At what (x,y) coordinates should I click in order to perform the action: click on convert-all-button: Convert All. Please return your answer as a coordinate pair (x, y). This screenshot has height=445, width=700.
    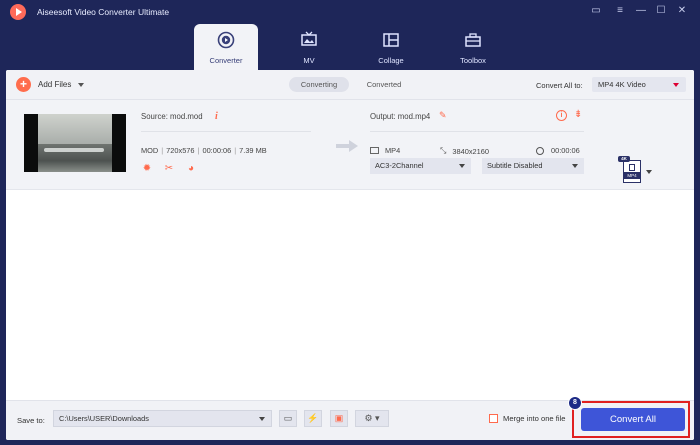
    Looking at the image, I should click on (633, 419).